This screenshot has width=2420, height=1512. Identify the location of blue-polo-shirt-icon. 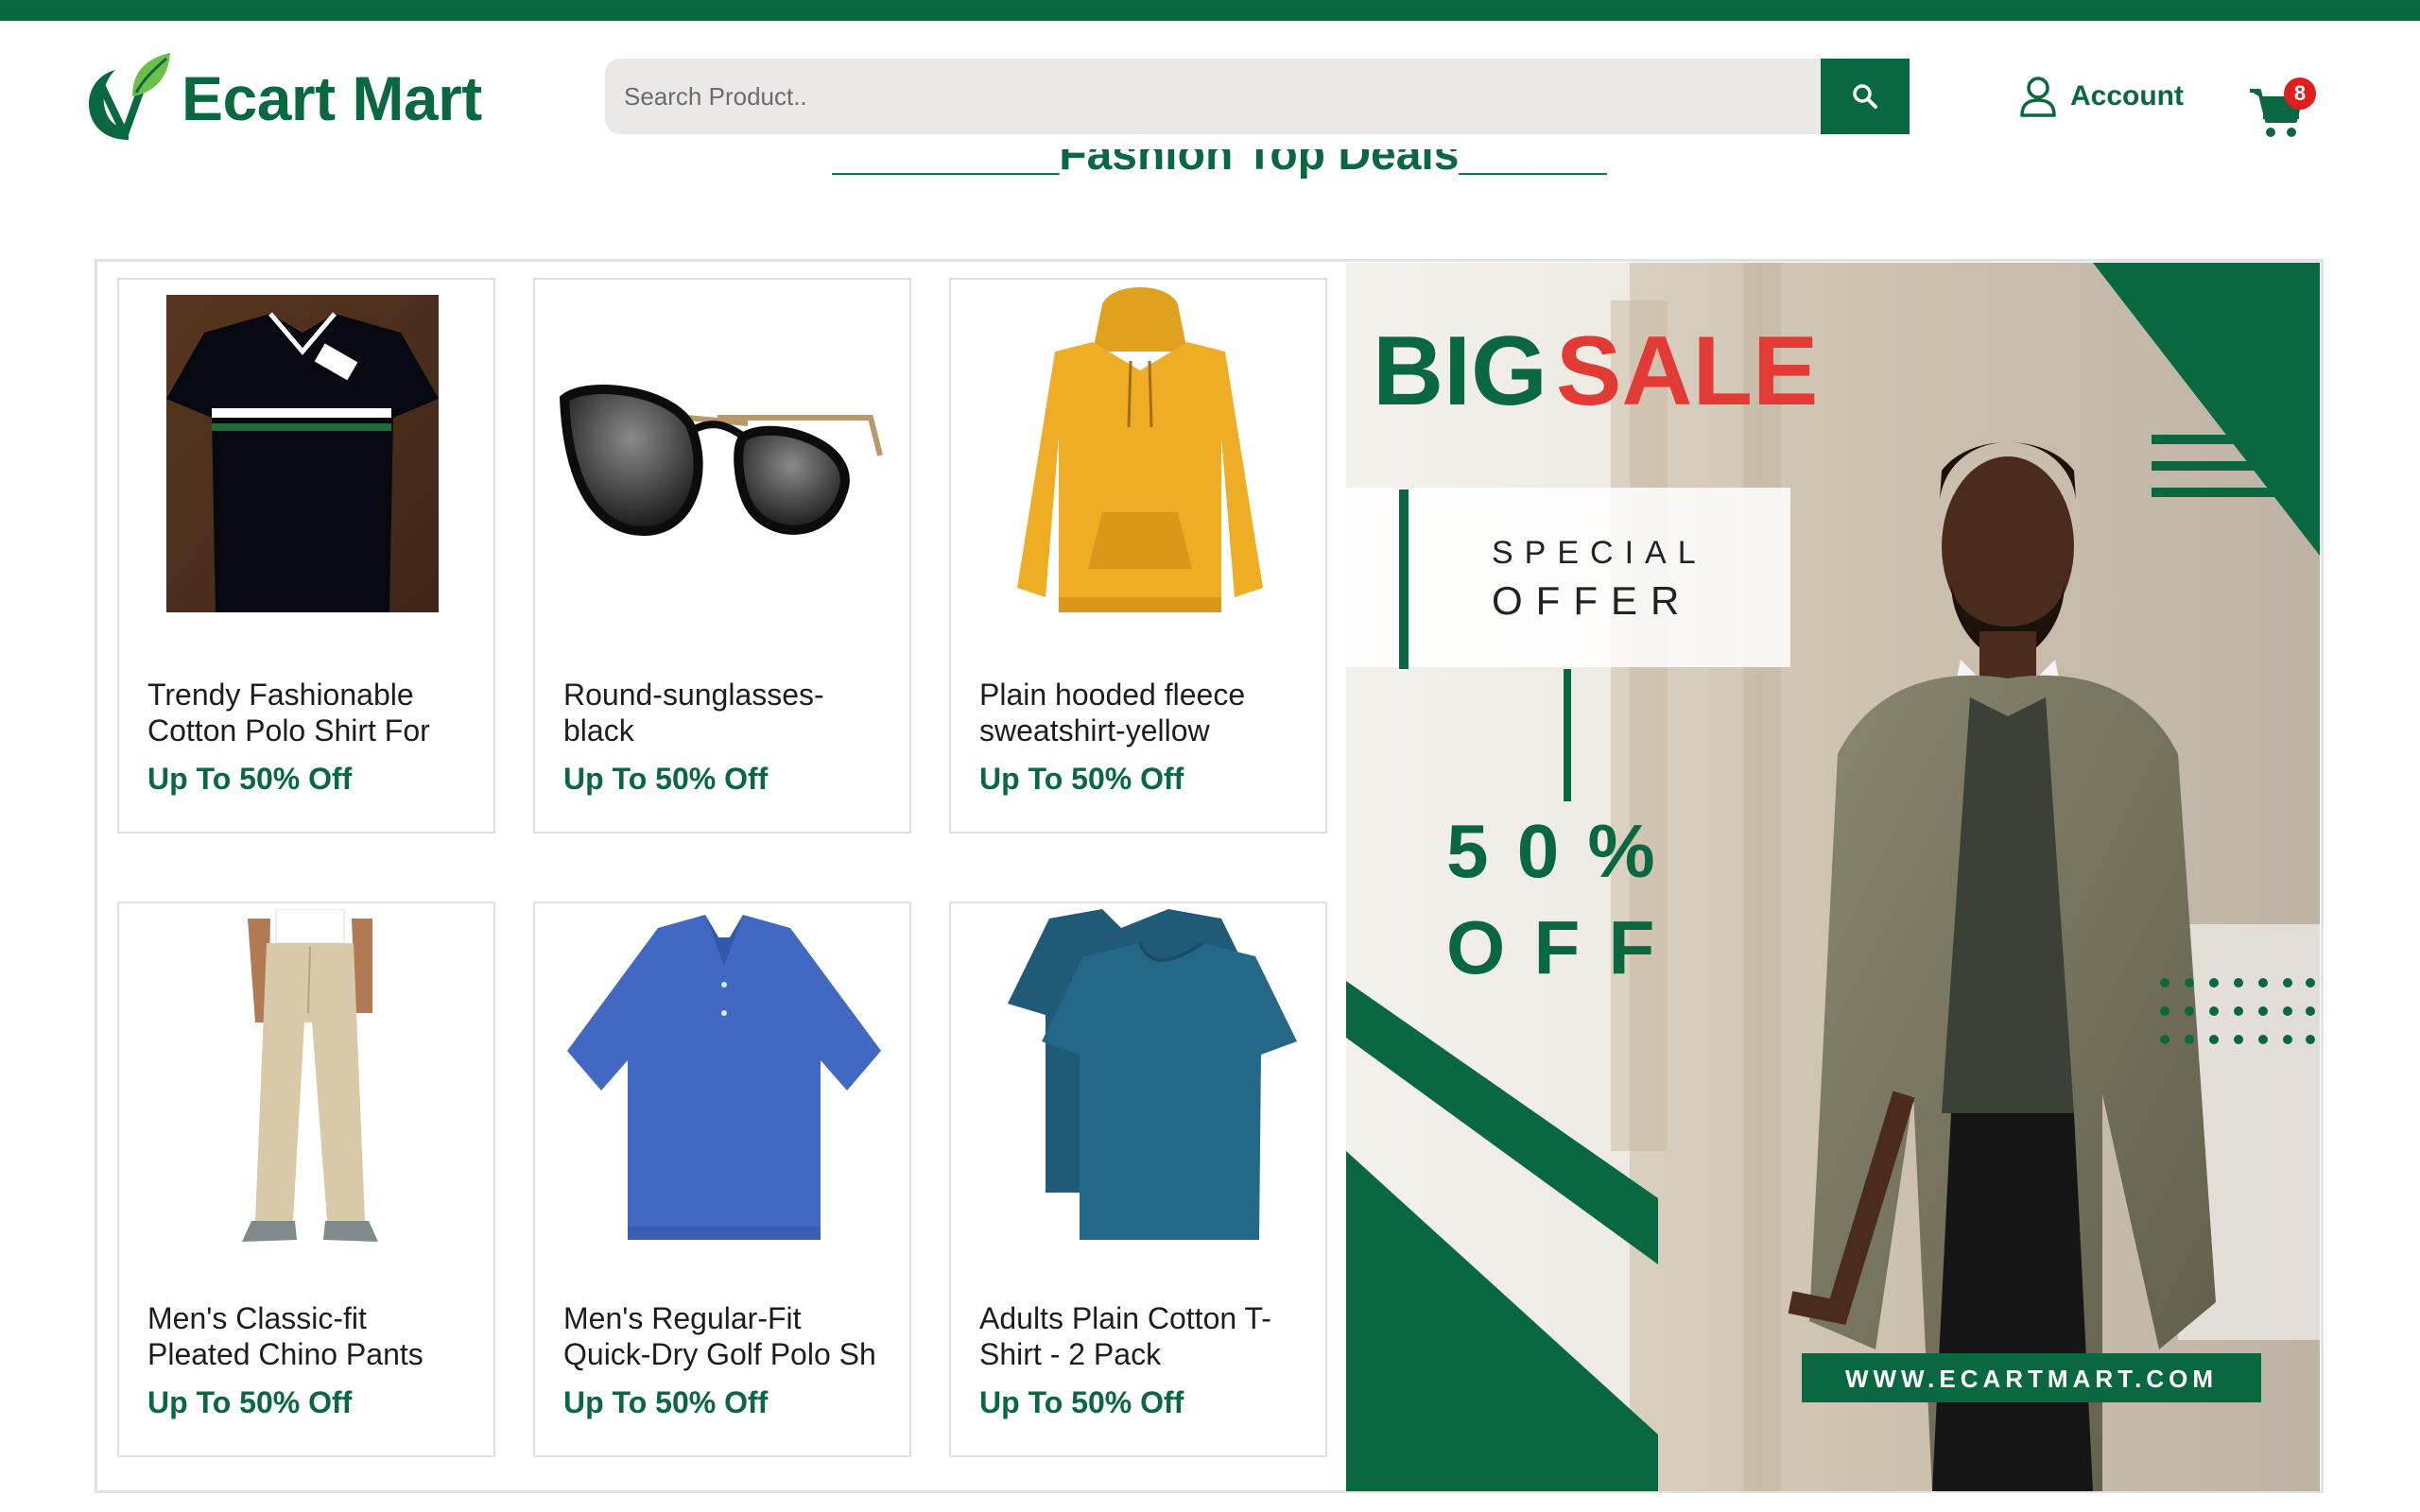
(724, 1077).